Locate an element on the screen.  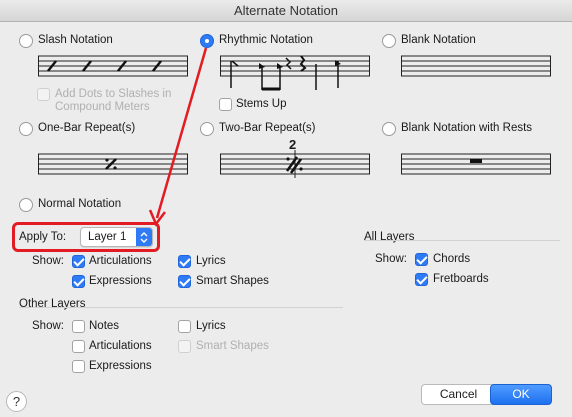
show-articulations-label: Articulations is located at coordinates (120, 261).